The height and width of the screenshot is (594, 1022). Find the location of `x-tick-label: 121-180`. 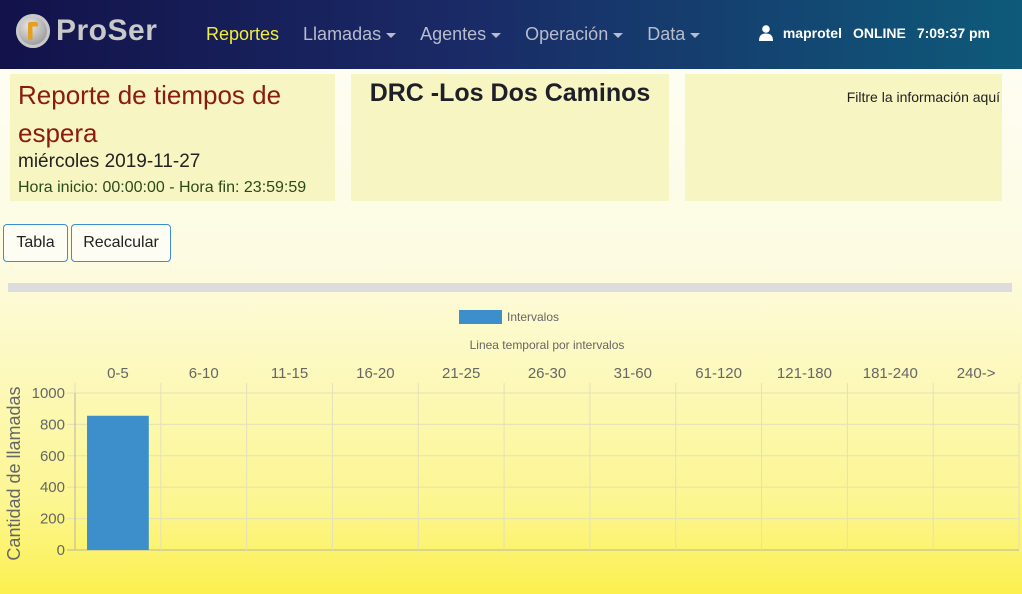

x-tick-label: 121-180 is located at coordinates (804, 373).